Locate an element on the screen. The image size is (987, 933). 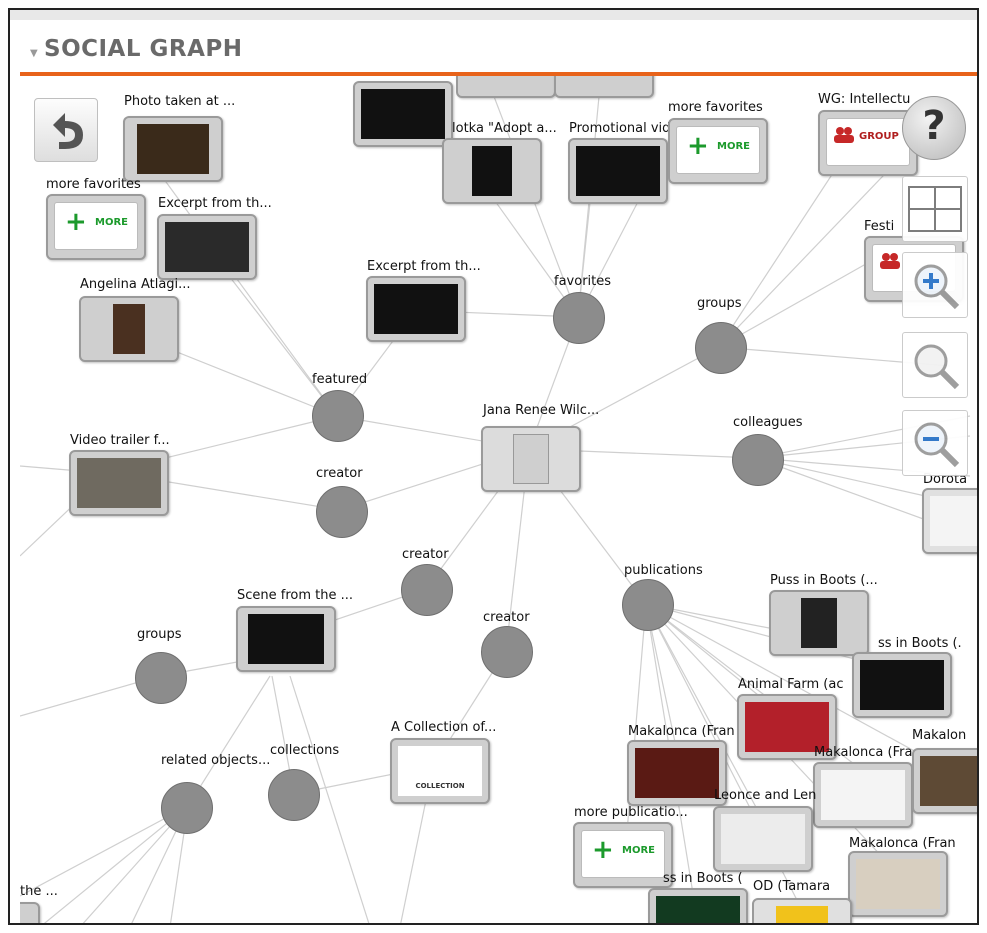
help-icon: ? is located at coordinates (934, 126).